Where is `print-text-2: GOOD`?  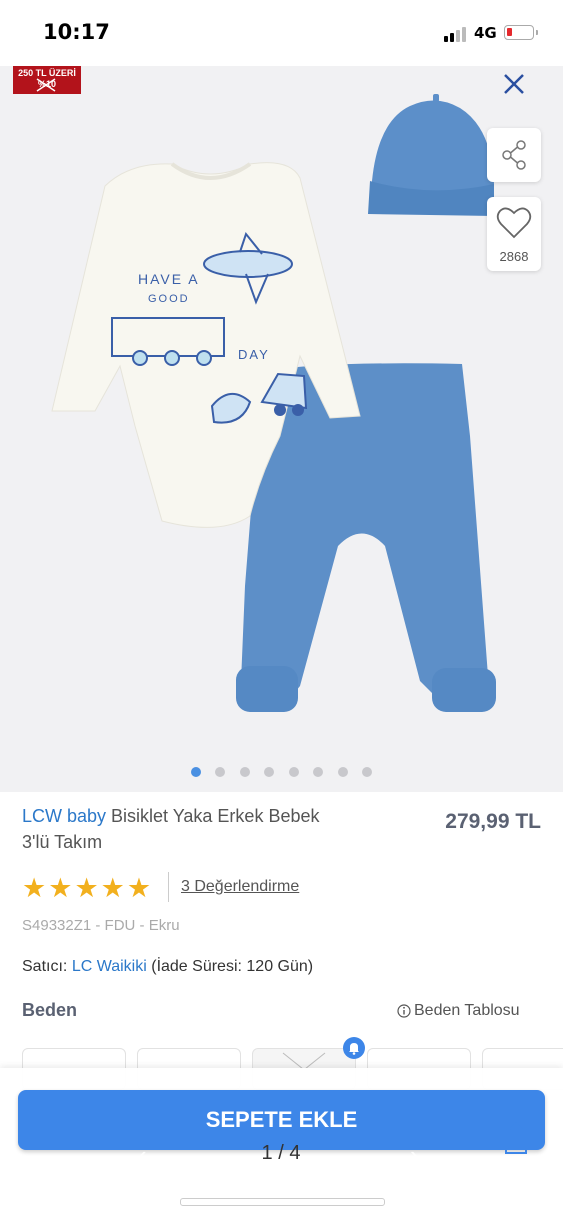 print-text-2: GOOD is located at coordinates (169, 299).